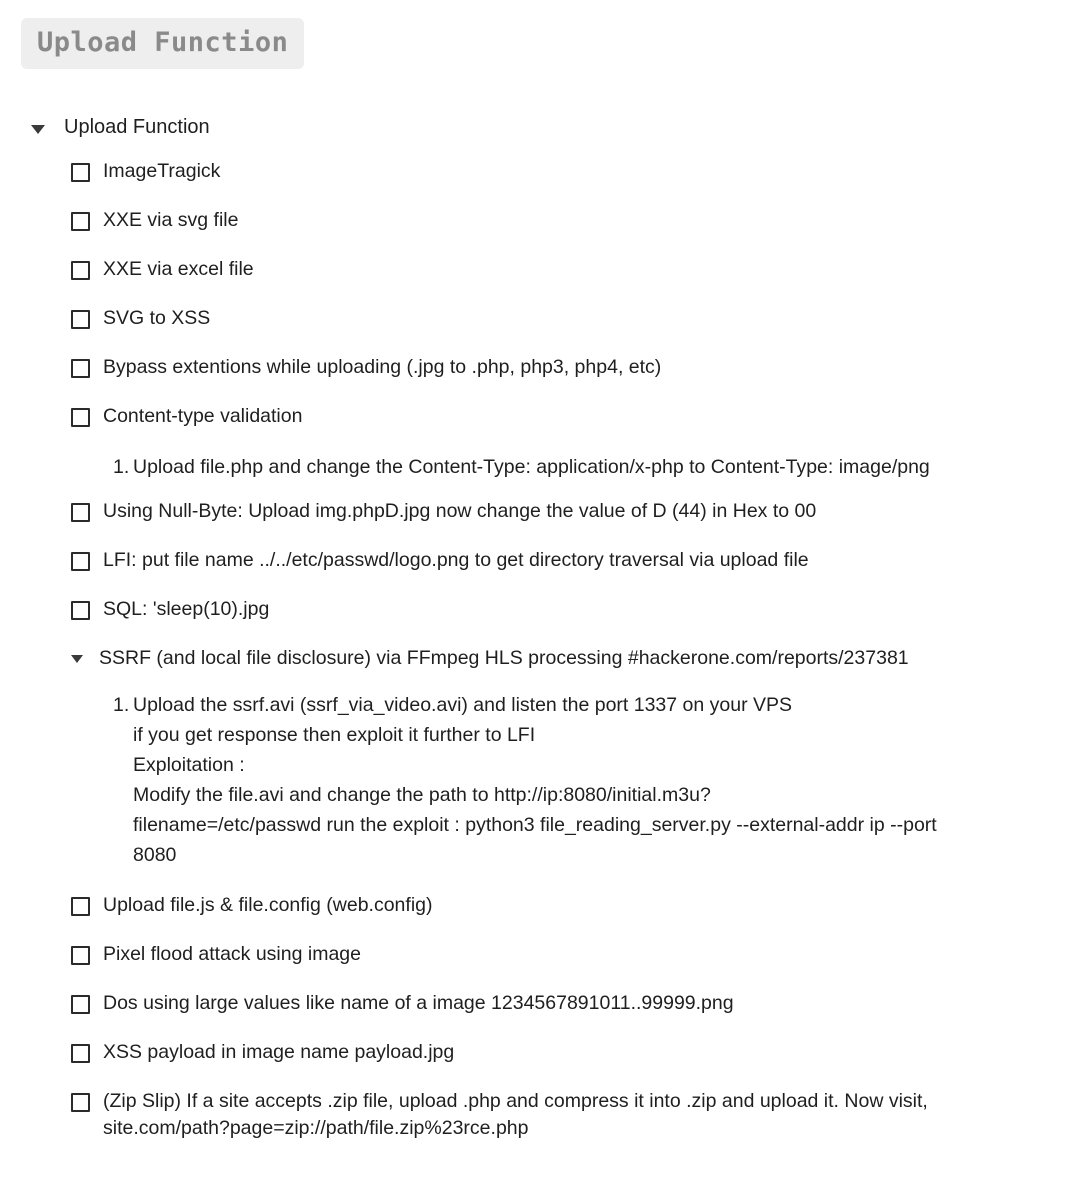 Image resolution: width=1075 pixels, height=1200 pixels. I want to click on checklist-item-label: ImageTragick, so click(162, 171).